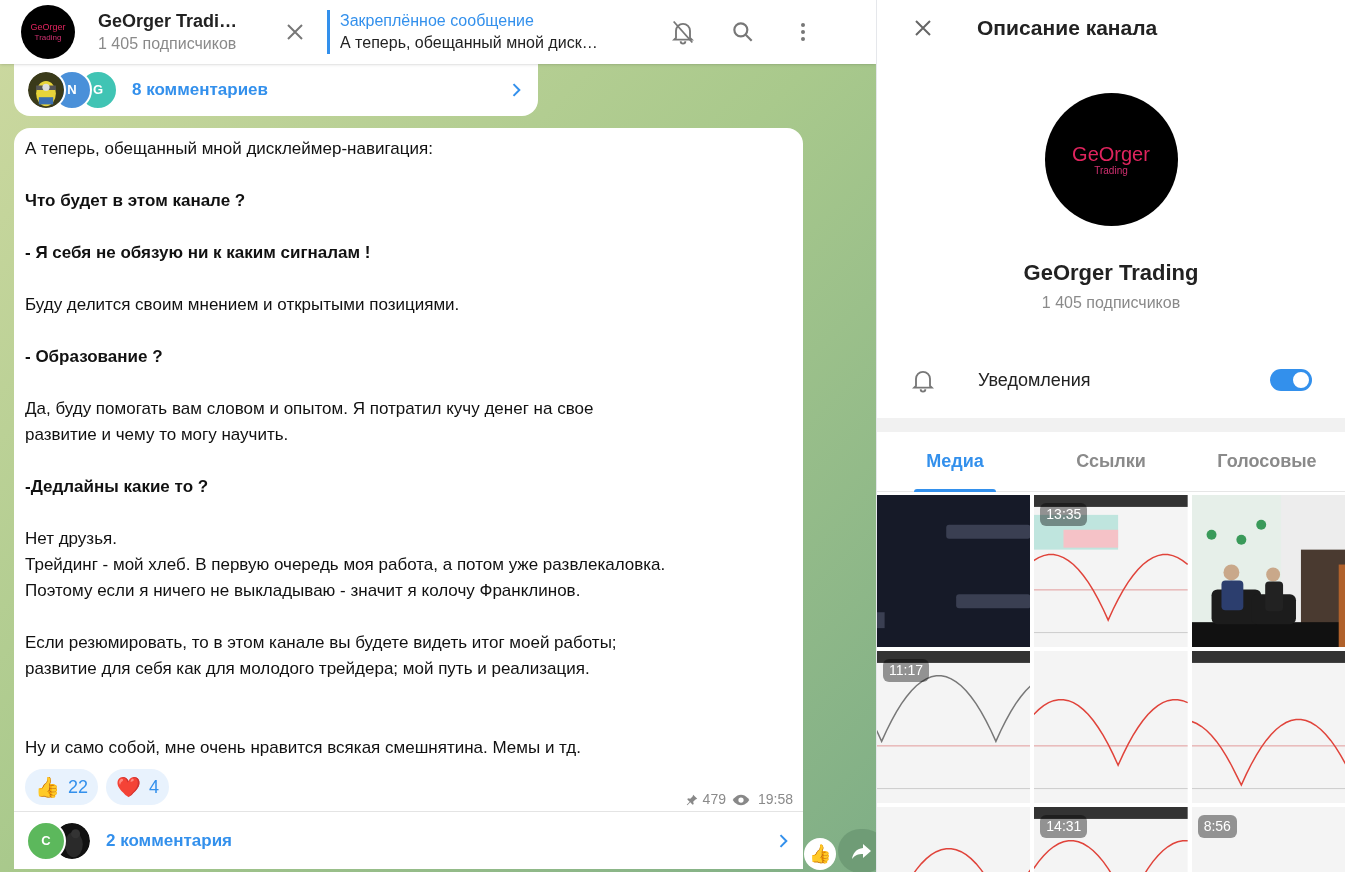  What do you see at coordinates (47, 787) in the screenshot?
I see `reaction-emoji: 👍` at bounding box center [47, 787].